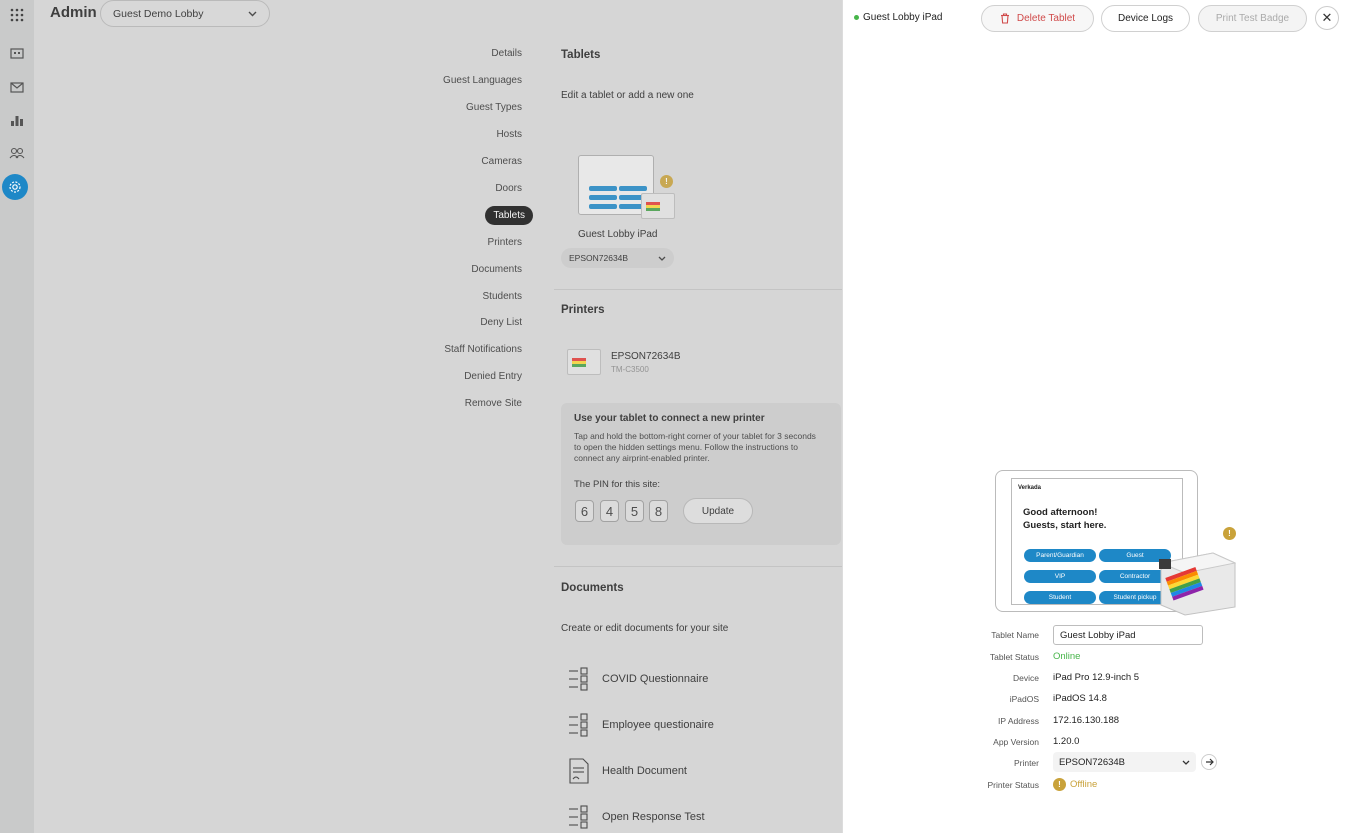 The width and height of the screenshot is (1346, 833). I want to click on printer-select: EPSON72634B, so click(1124, 762).